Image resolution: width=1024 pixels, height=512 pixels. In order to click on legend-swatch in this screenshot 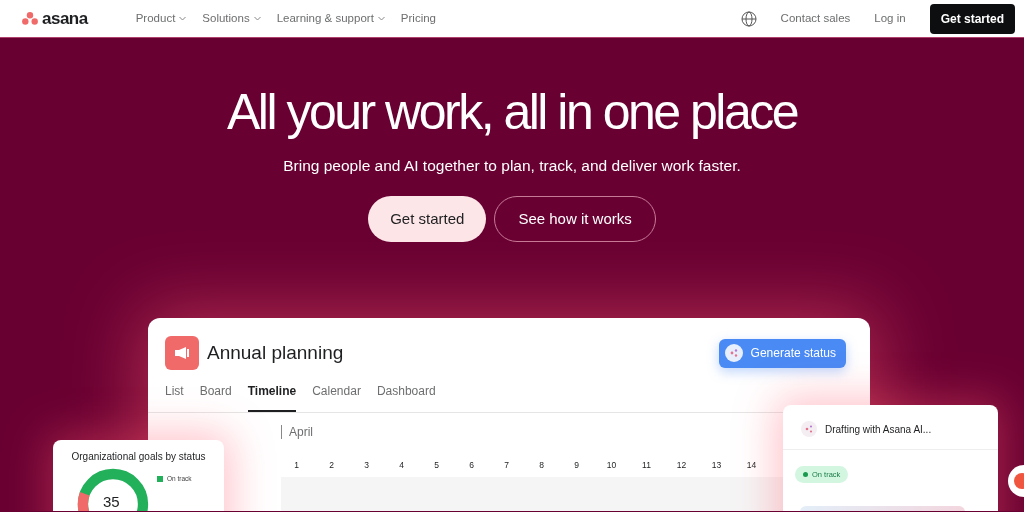, I will do `click(160, 478)`.